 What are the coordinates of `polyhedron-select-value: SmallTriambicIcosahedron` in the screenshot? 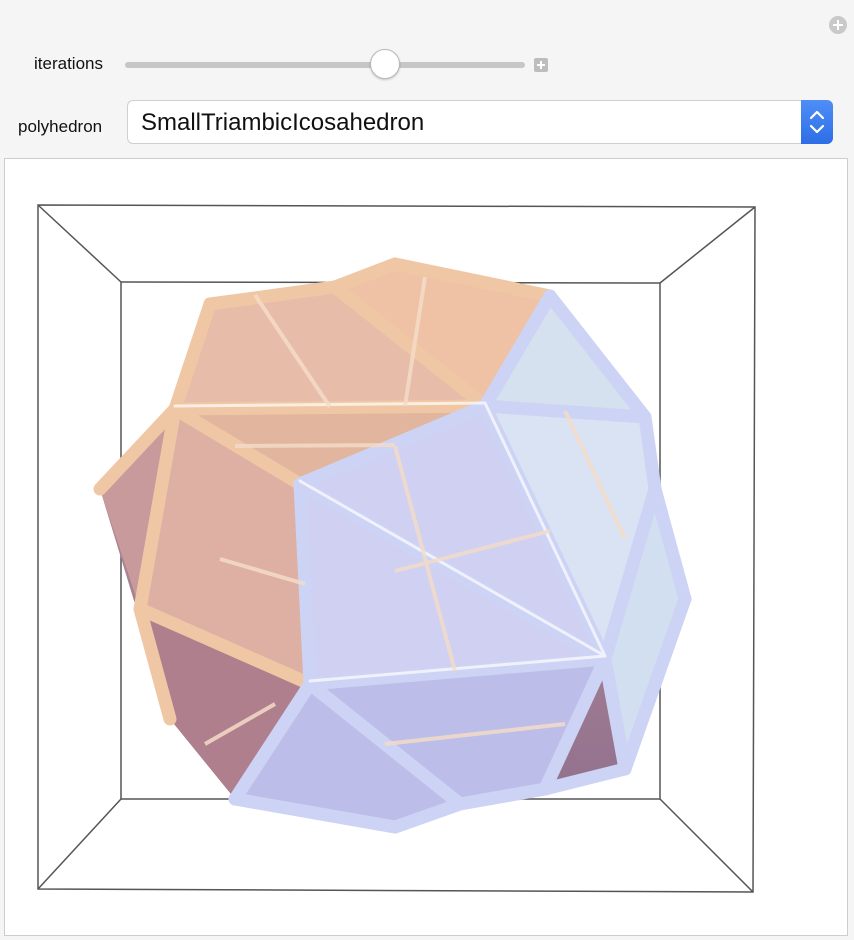 It's located at (283, 122).